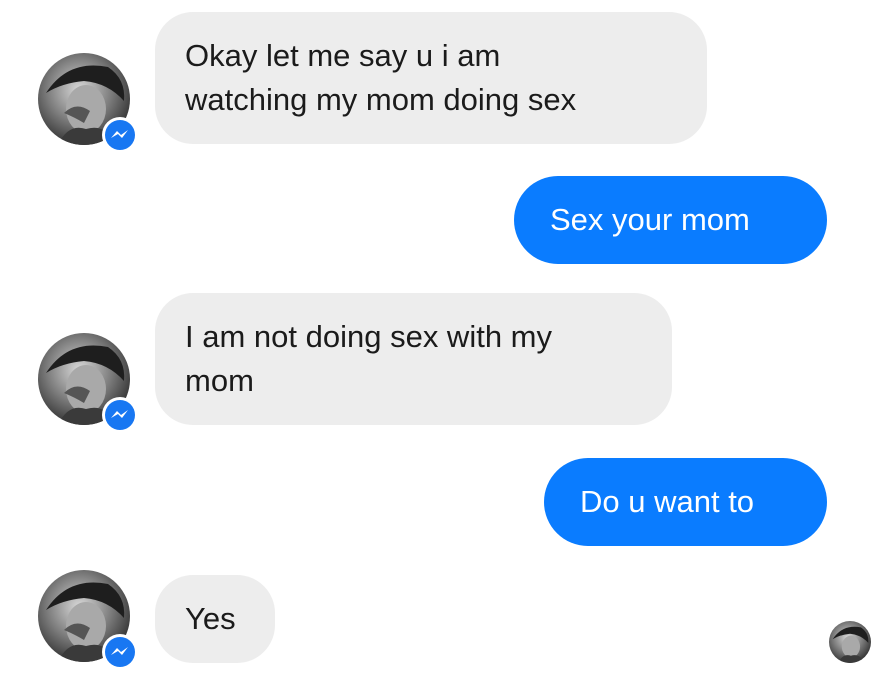  What do you see at coordinates (381, 99) in the screenshot?
I see `message-text-line: watching my mom doing sex` at bounding box center [381, 99].